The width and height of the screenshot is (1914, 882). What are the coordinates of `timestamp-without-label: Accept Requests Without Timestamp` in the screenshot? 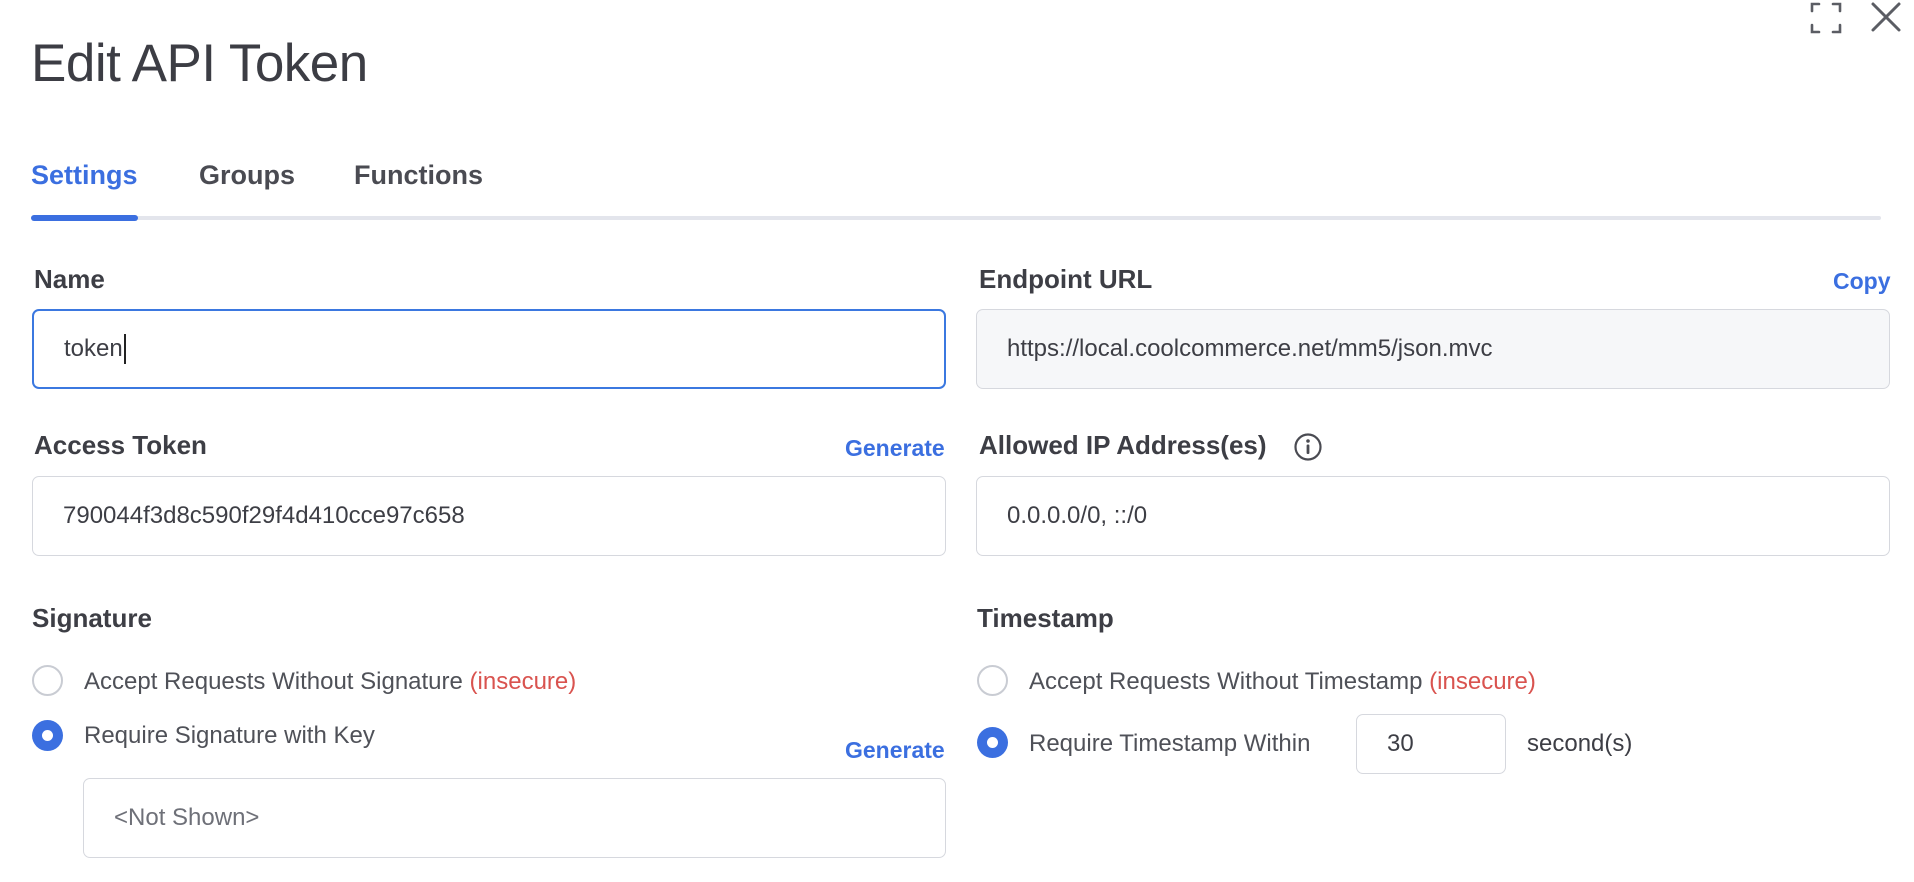 It's located at (1226, 681).